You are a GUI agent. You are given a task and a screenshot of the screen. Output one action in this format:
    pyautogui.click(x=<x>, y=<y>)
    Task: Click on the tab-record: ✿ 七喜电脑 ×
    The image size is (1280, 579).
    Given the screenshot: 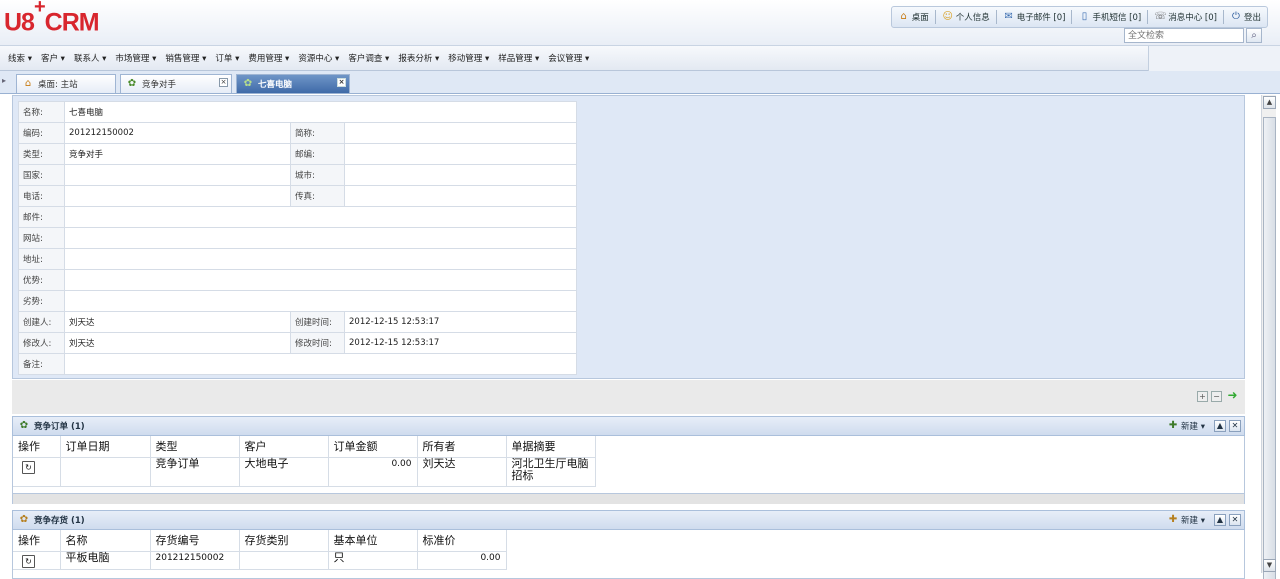 What is the action you would take?
    pyautogui.click(x=293, y=83)
    